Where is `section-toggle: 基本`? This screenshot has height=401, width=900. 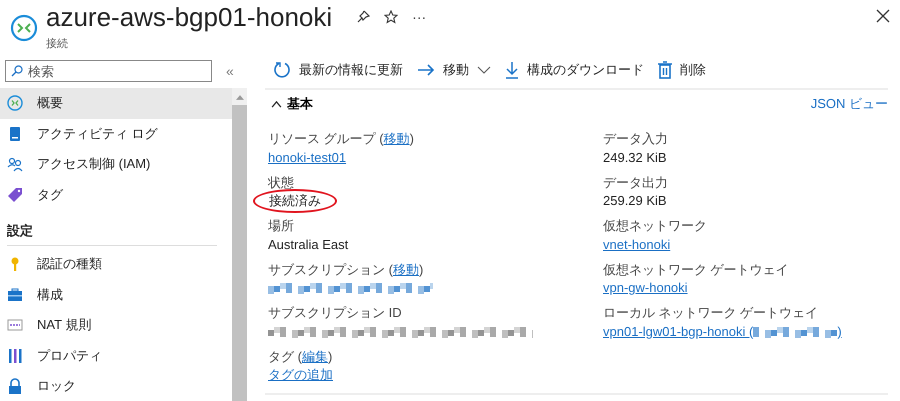 section-toggle: 基本 is located at coordinates (289, 104).